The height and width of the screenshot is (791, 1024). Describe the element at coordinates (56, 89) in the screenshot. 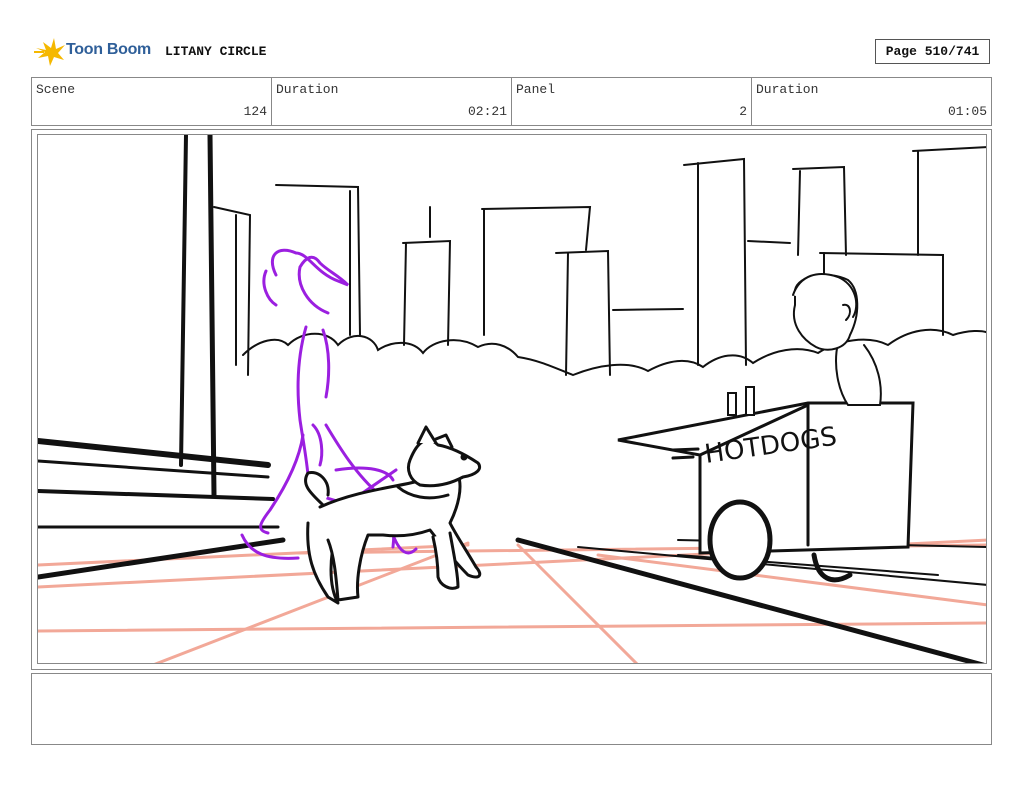

I see `scene-label: Scene` at that location.